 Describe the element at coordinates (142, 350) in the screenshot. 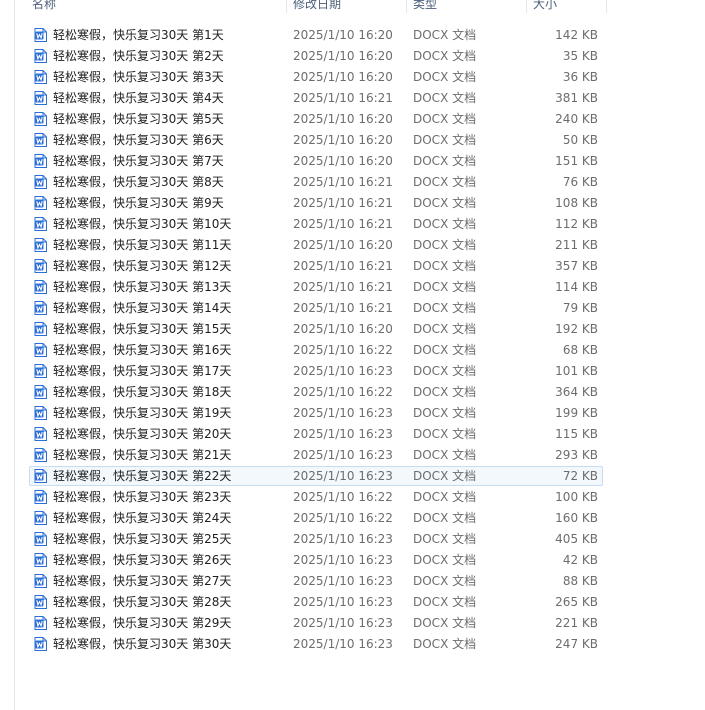

I see `file-name: 轻松寒假，快乐复习30天 第16天` at that location.